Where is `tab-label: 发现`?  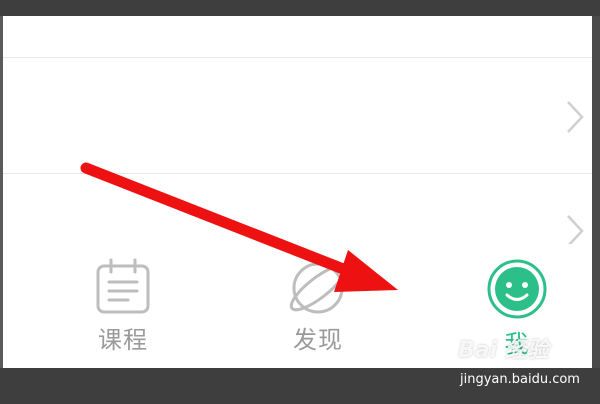 tab-label: 发现 is located at coordinates (318, 340).